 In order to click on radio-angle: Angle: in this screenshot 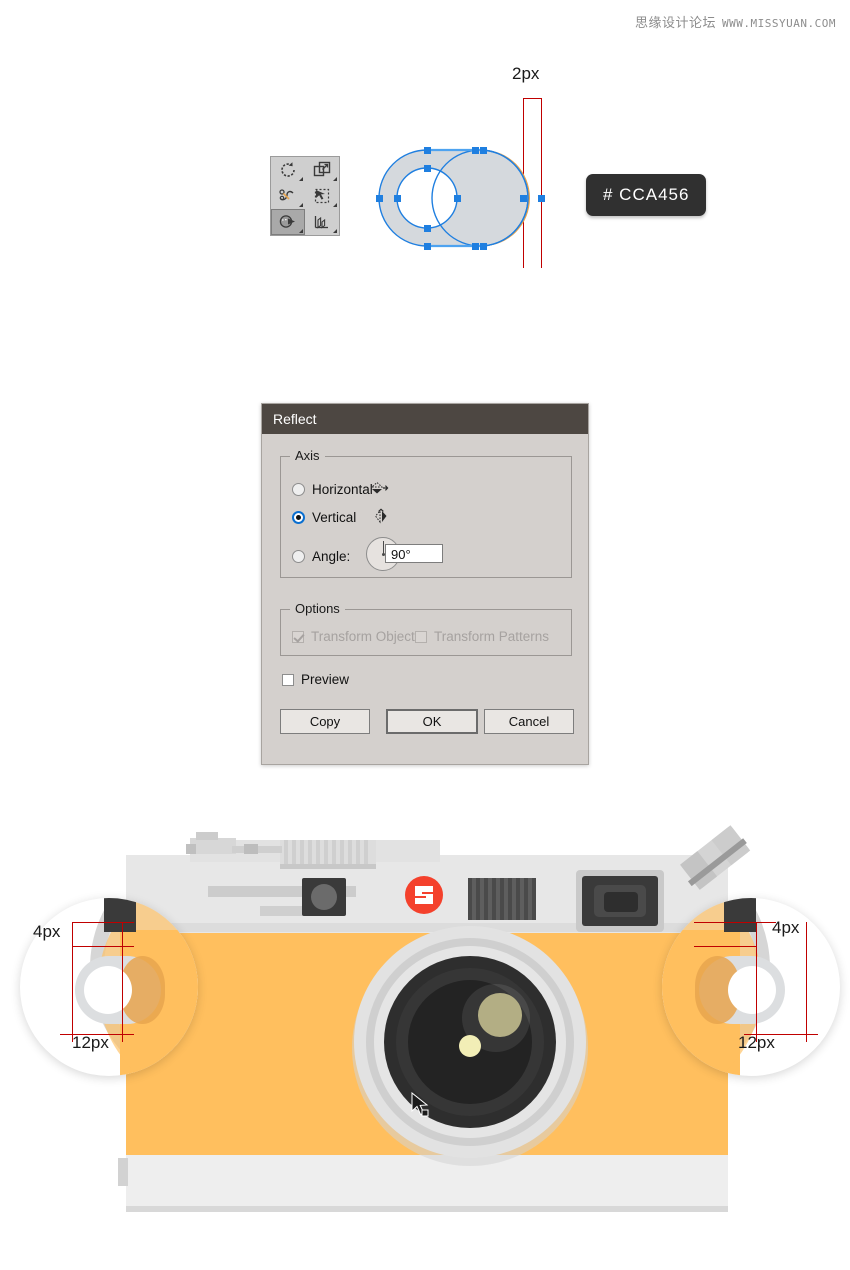, I will do `click(321, 556)`.